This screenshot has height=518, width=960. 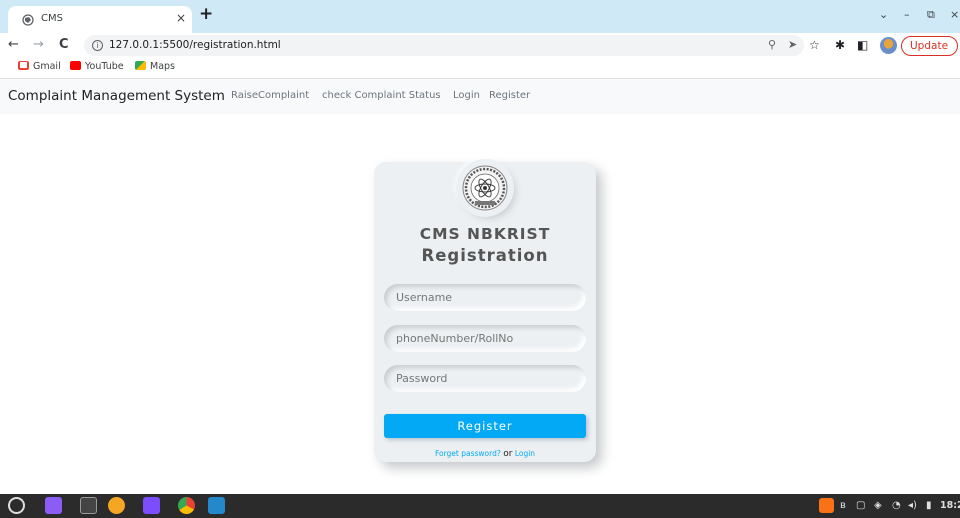 I want to click on bookmarks-bar: Gmail YouTube Maps, so click(x=480, y=68).